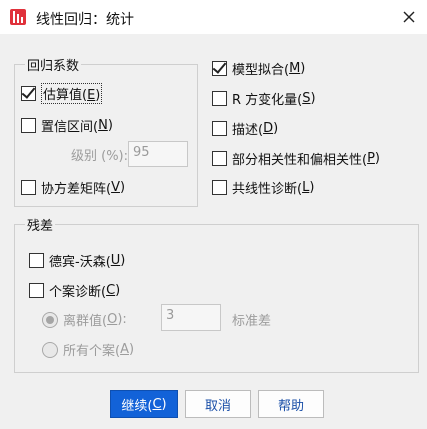 This screenshot has height=429, width=427. Describe the element at coordinates (219, 158) in the screenshot. I see `part-partial-check-icon` at that location.